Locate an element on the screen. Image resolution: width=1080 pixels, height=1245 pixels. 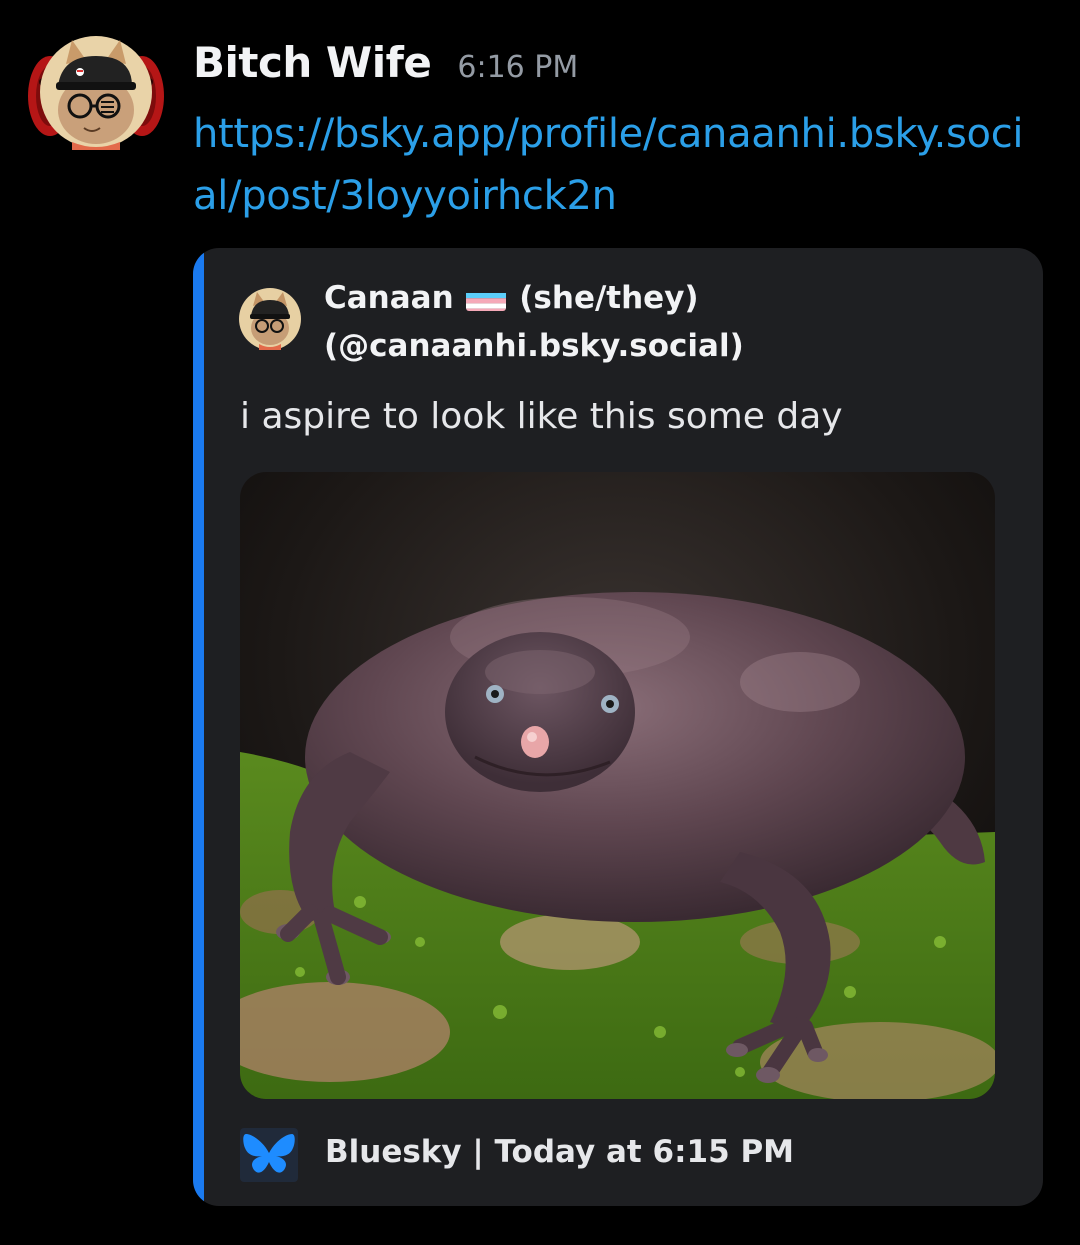
user-avatar is located at coordinates (96, 92).